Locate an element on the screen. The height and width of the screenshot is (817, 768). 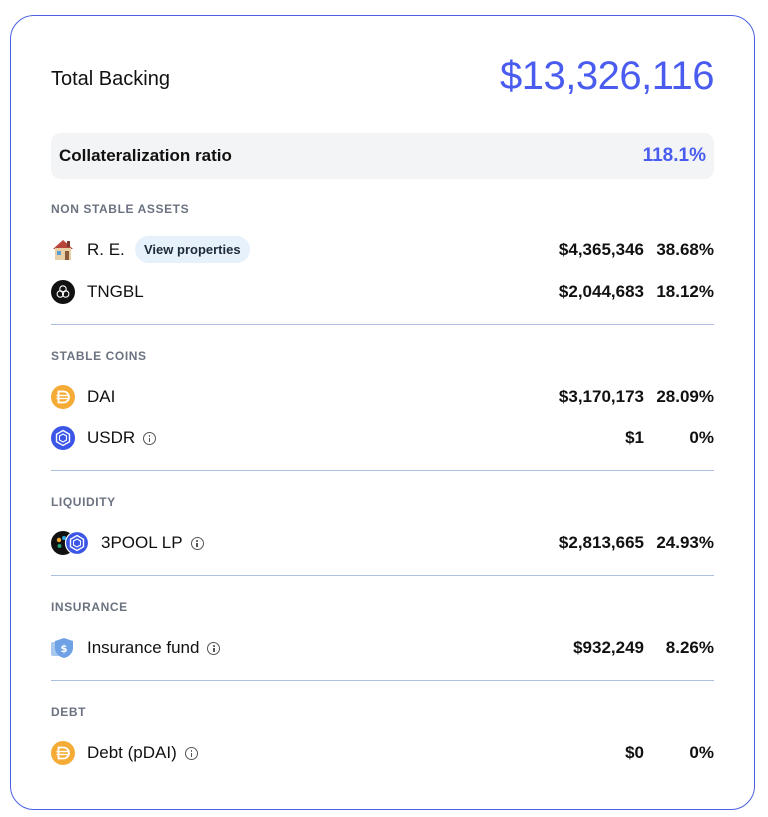
collateralization-ratio-label: Collateralization ratio is located at coordinates (145, 155).